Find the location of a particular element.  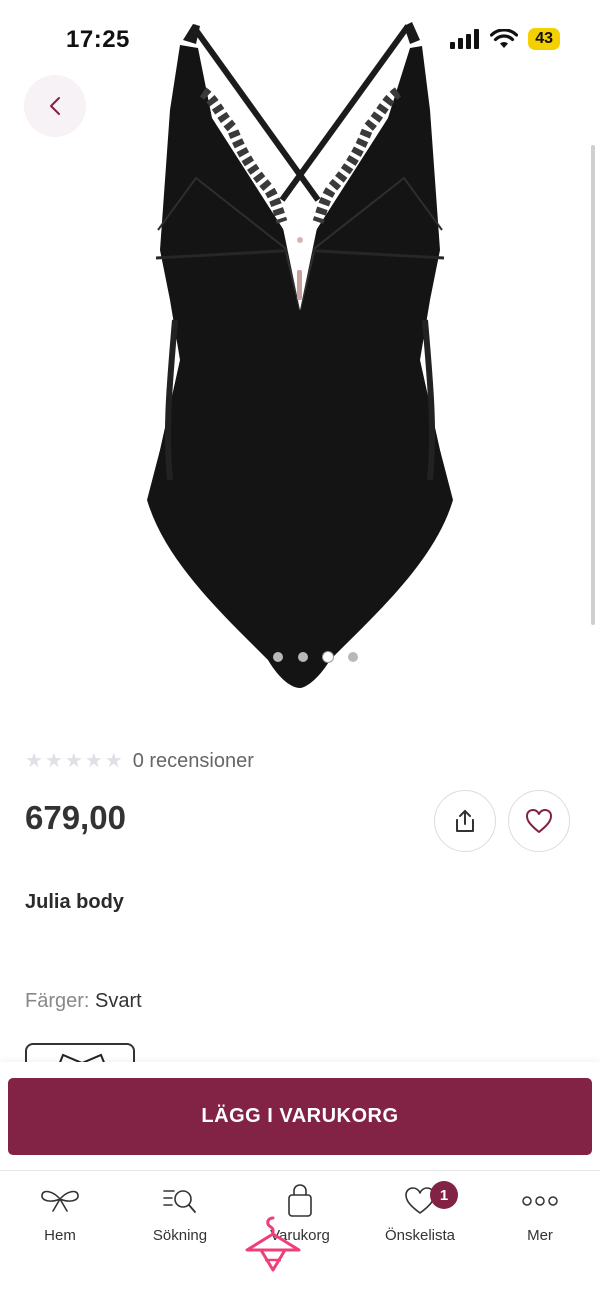

reviews-summary: ★ ★ ★ ★ ★ 0 recensioner is located at coordinates (139, 761).